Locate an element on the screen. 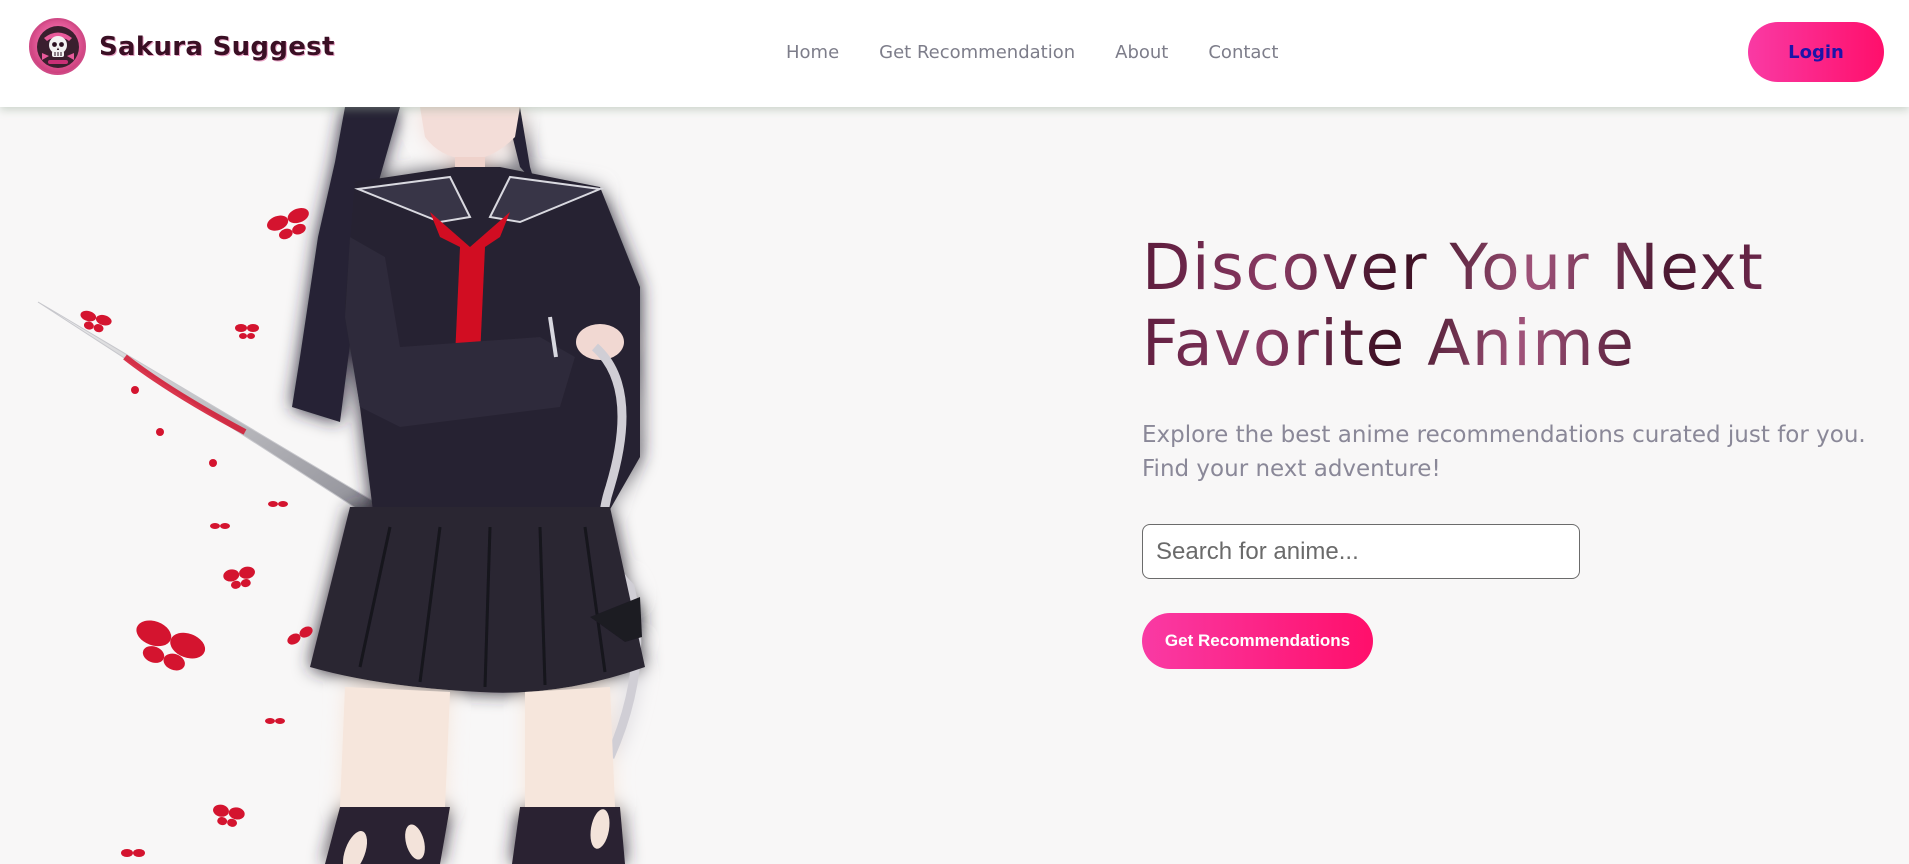 The height and width of the screenshot is (864, 1909). search-input is located at coordinates (1361, 551).